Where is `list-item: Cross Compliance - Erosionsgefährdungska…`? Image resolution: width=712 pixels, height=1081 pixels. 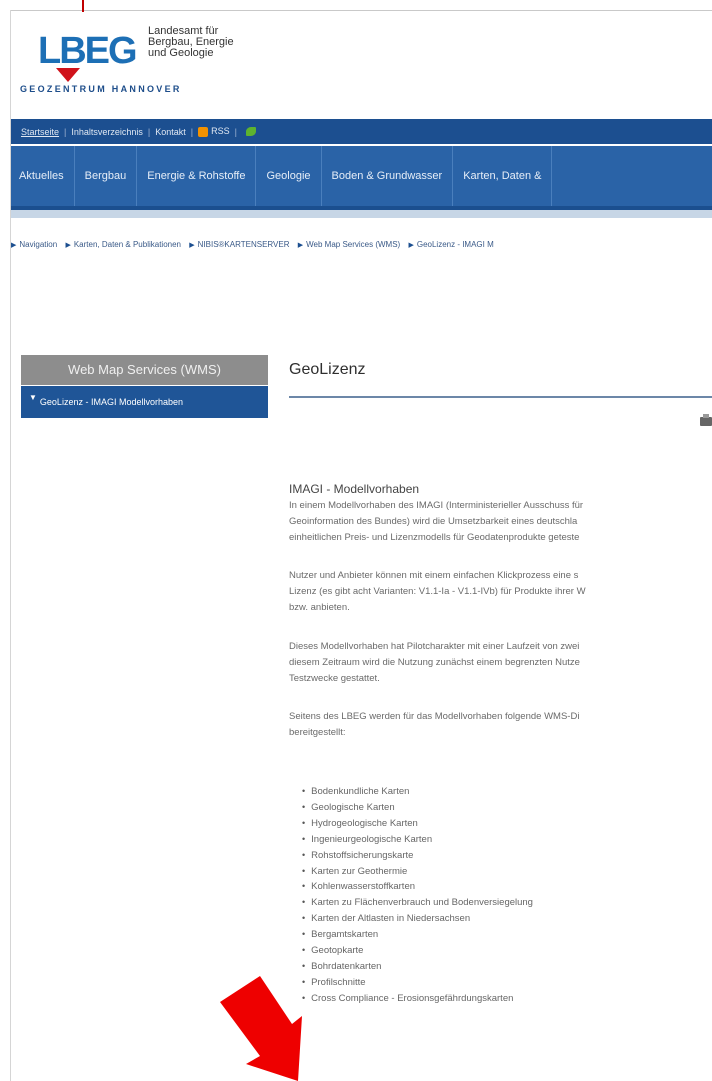
list-item: Cross Compliance - Erosionsgefährdungska… is located at coordinates (417, 999).